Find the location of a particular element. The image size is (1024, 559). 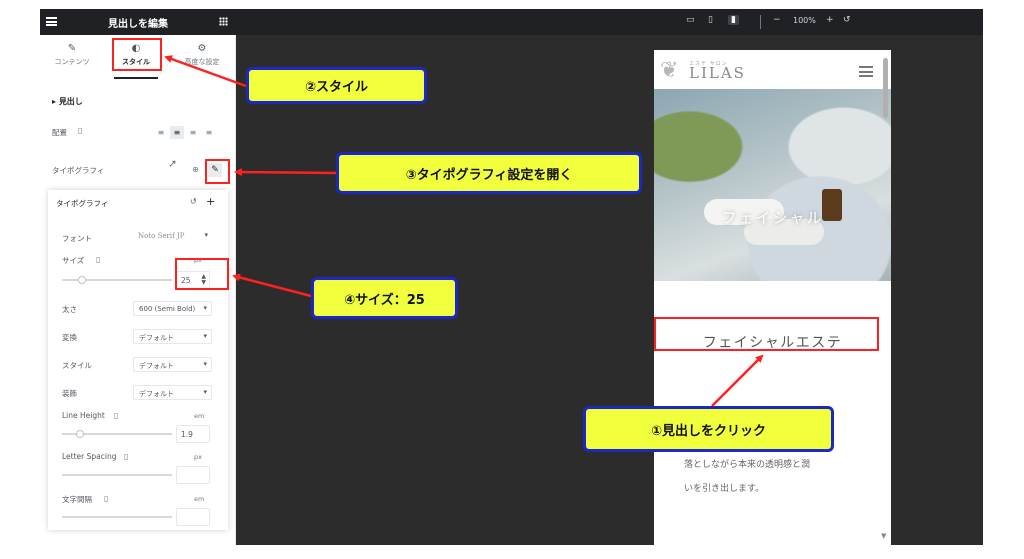

alignment-label: 配置 is located at coordinates (59, 132).